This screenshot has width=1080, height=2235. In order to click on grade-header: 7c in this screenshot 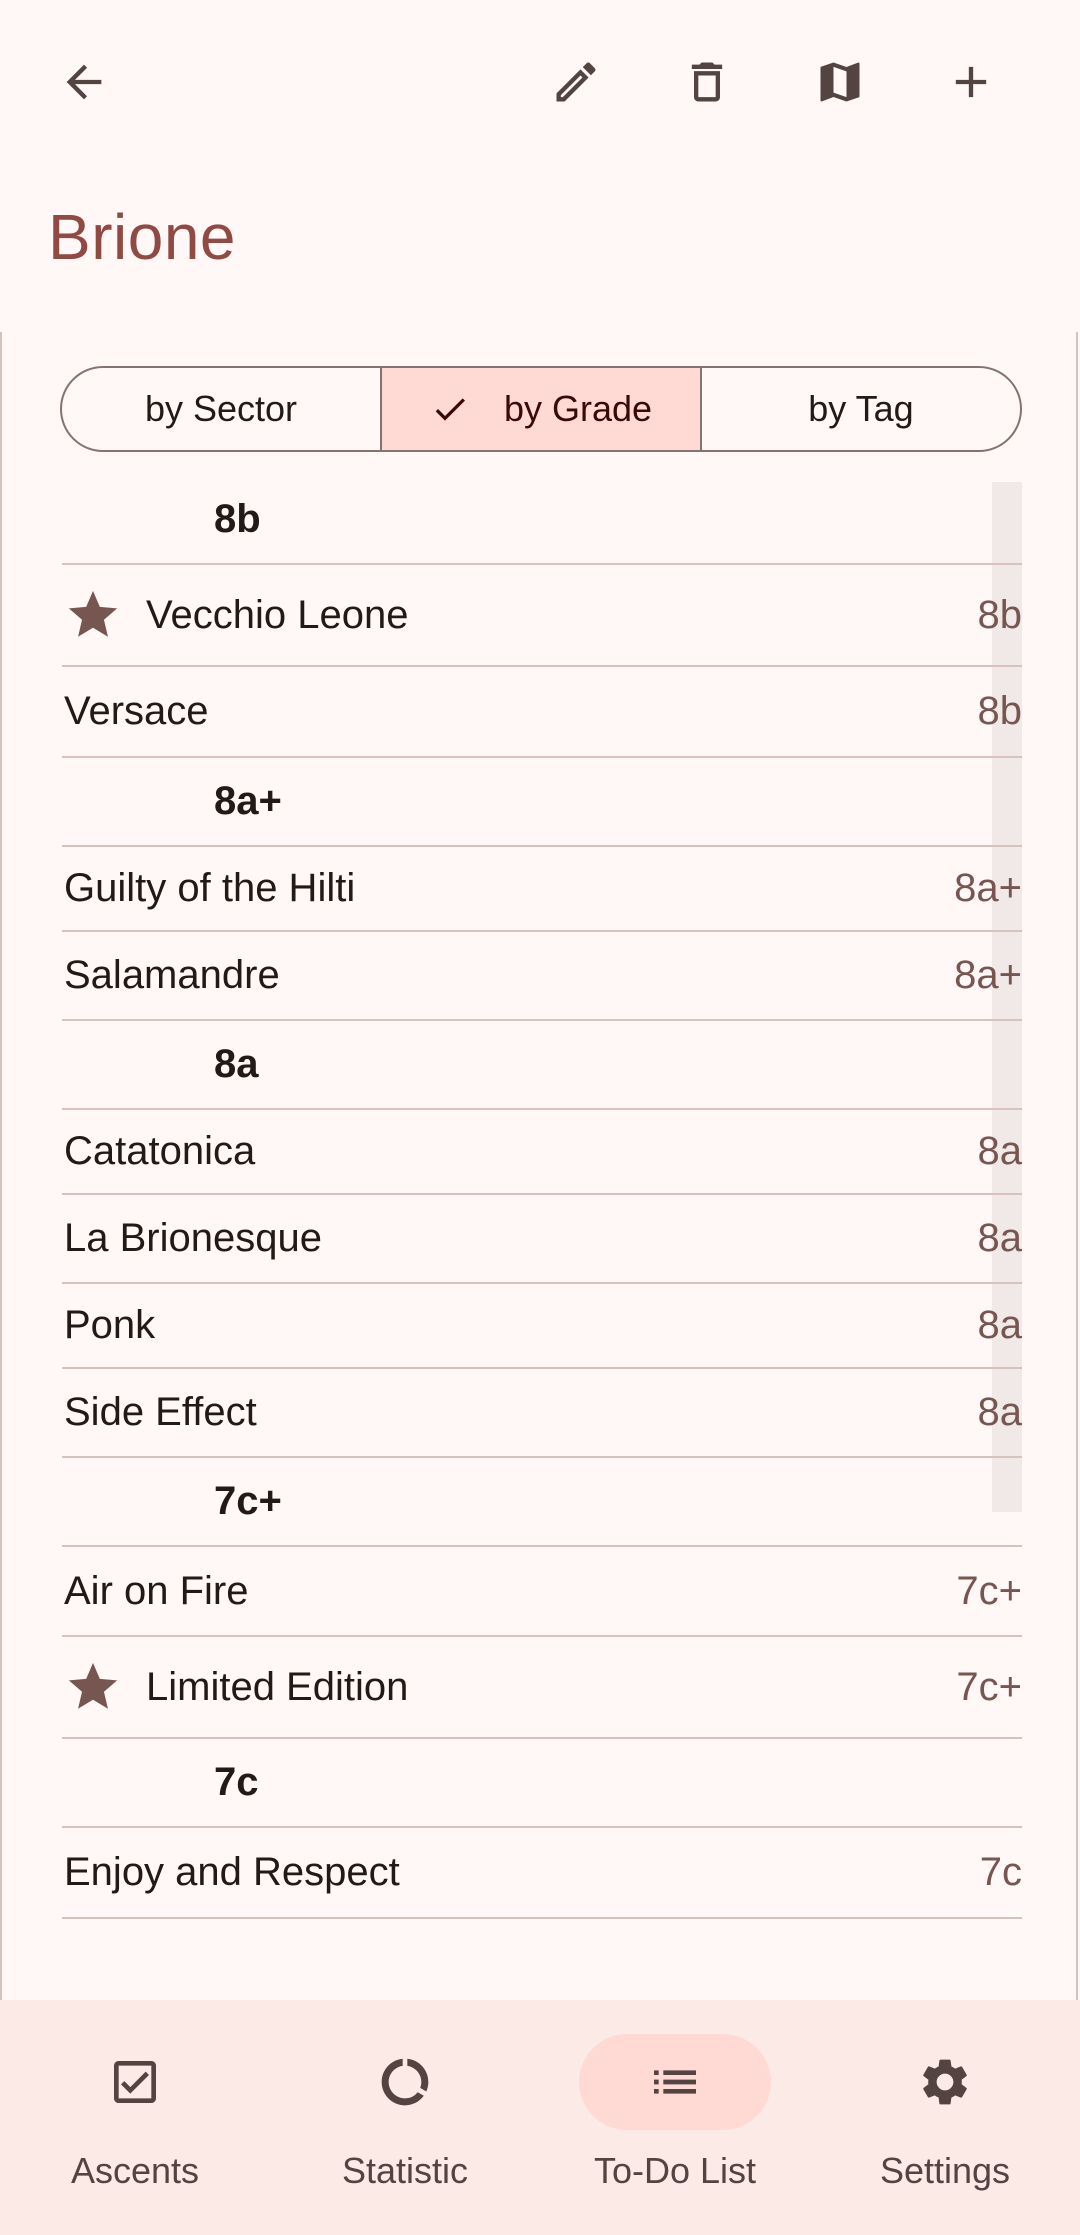, I will do `click(542, 1783)`.